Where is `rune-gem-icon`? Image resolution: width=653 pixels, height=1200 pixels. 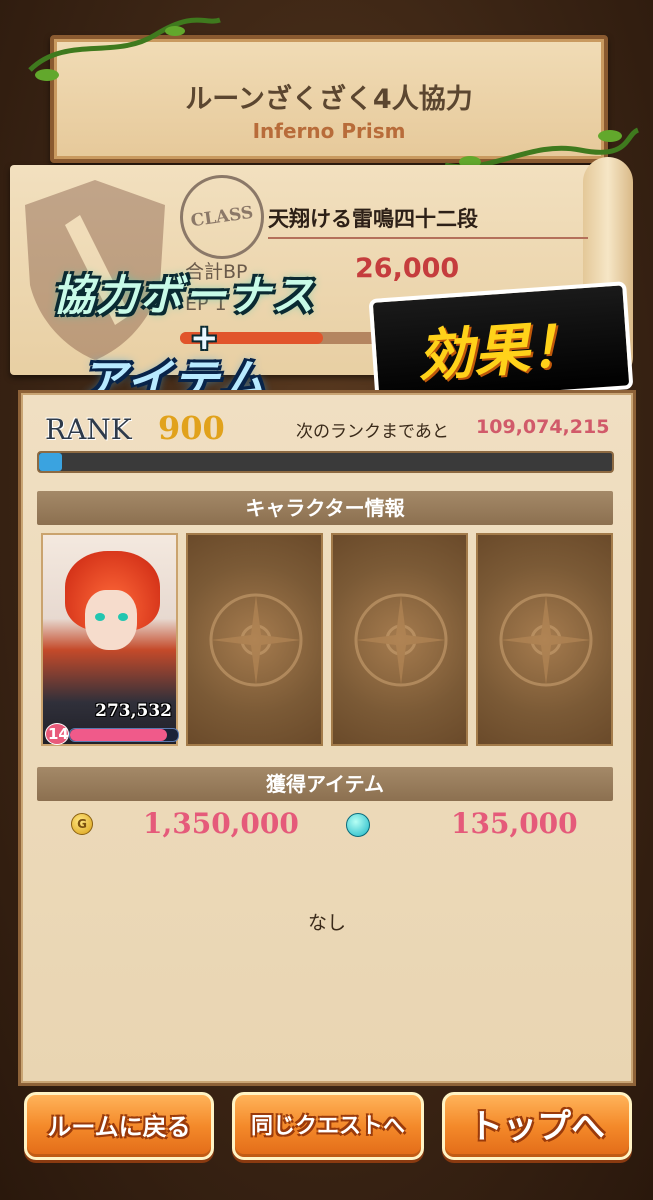
rune-gem-icon is located at coordinates (358, 825).